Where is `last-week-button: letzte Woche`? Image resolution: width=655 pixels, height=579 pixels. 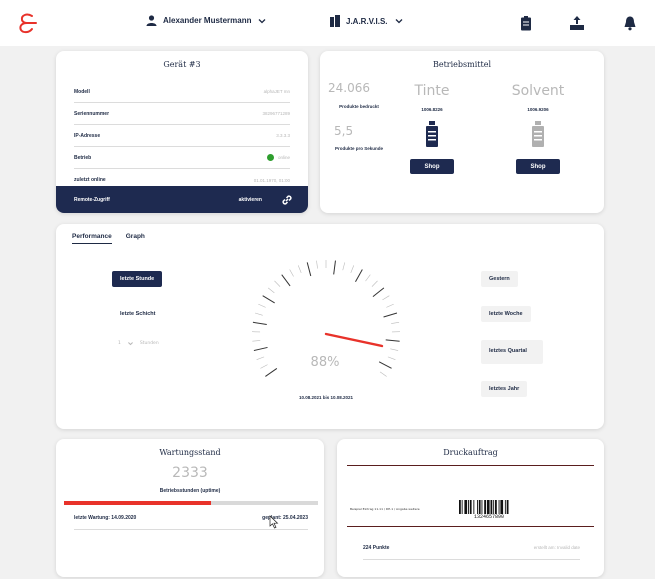
last-week-button: letzte Woche is located at coordinates (506, 314).